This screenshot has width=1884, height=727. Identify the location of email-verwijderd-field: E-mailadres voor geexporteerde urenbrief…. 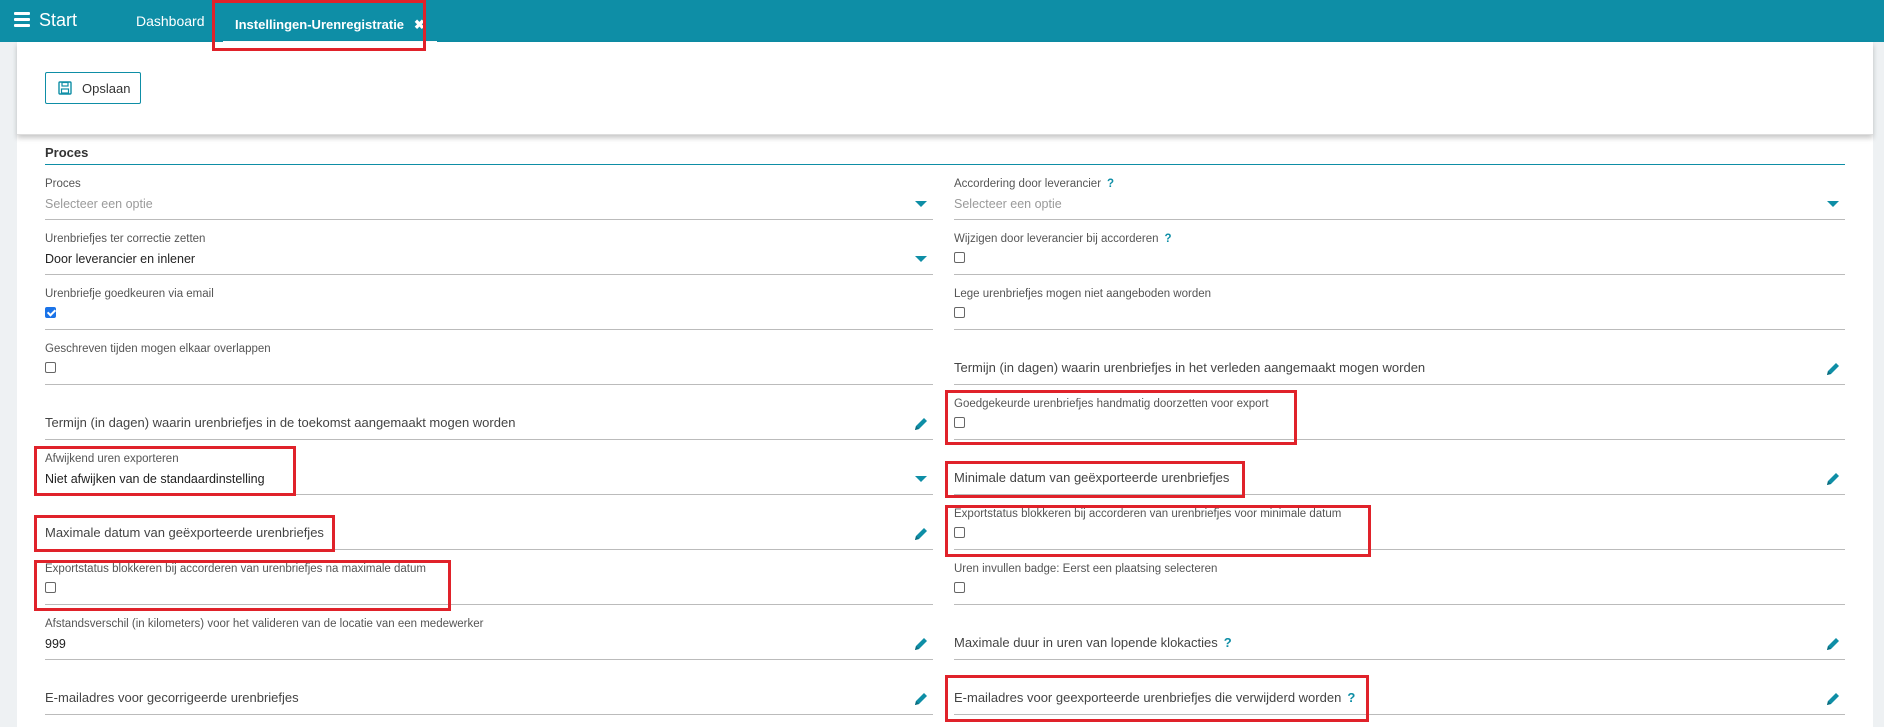
(1399, 691).